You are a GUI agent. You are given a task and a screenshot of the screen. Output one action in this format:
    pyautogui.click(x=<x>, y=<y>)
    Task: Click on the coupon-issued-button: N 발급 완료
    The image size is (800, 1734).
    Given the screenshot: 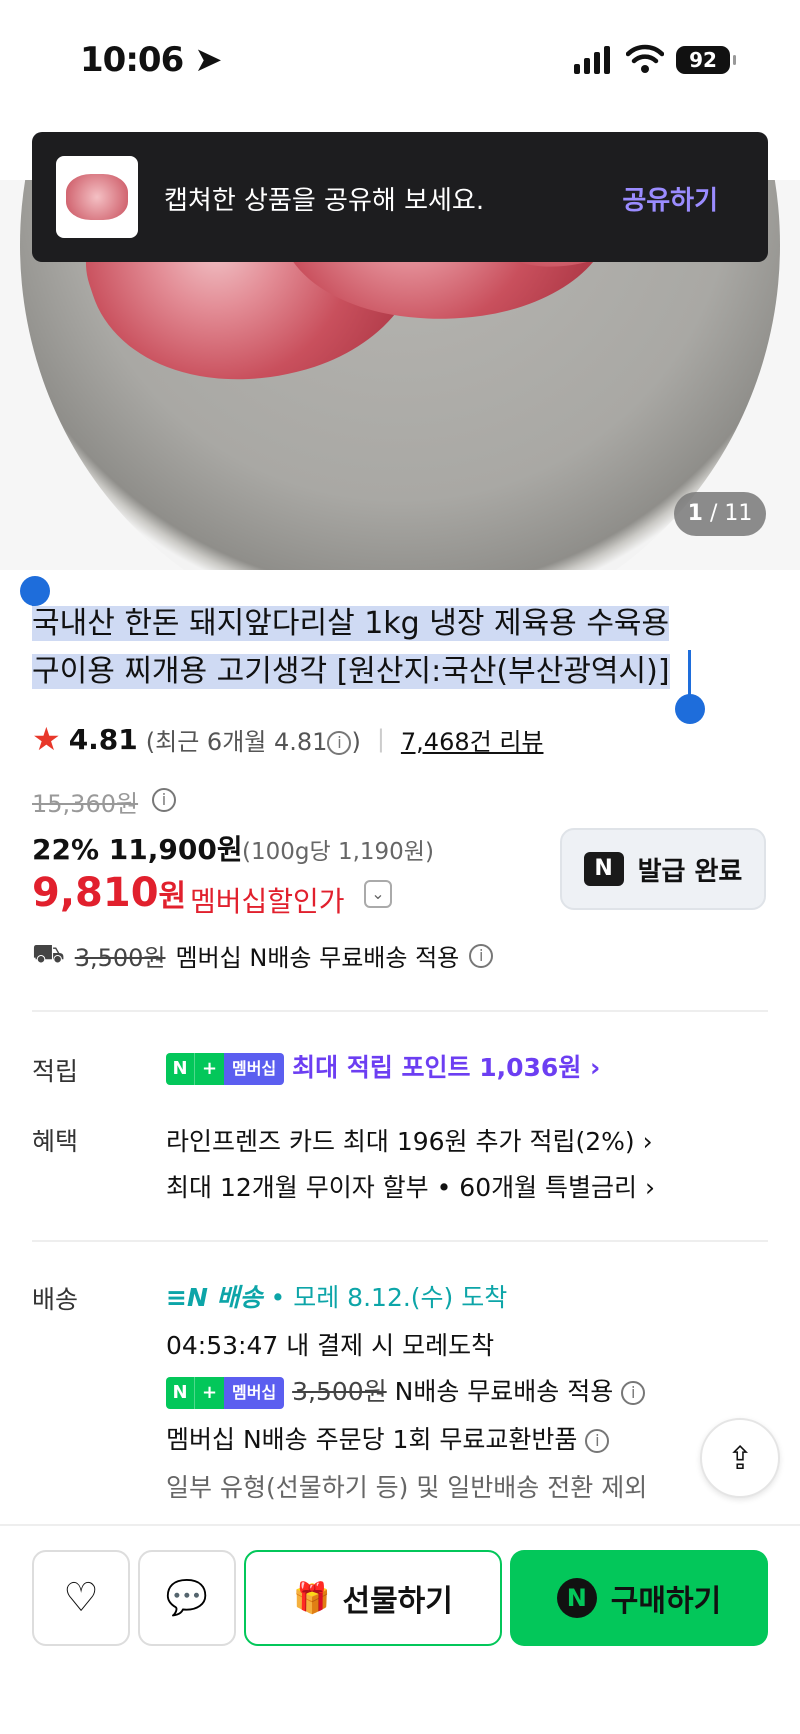 What is the action you would take?
    pyautogui.click(x=663, y=869)
    